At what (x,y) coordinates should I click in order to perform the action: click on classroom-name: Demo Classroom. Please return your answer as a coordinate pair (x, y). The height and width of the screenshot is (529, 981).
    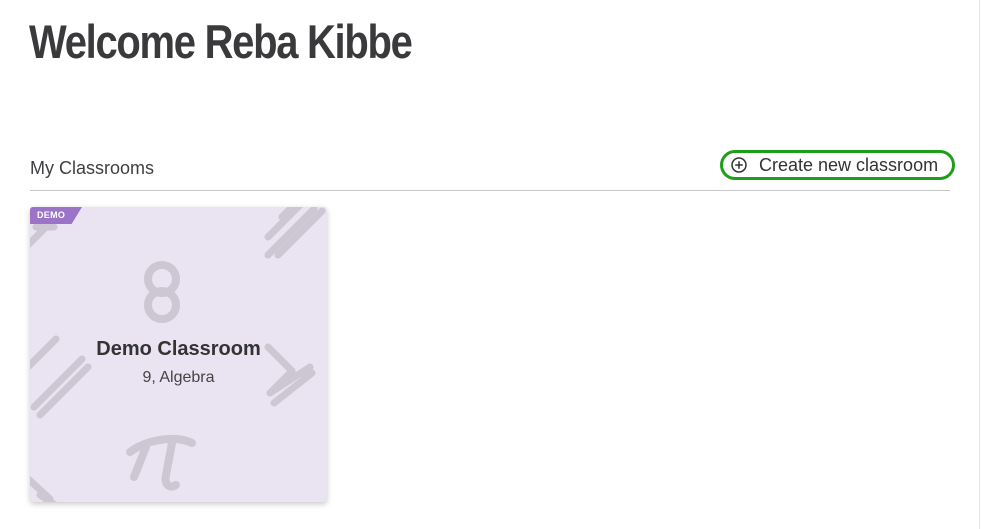
    Looking at the image, I should click on (178, 349).